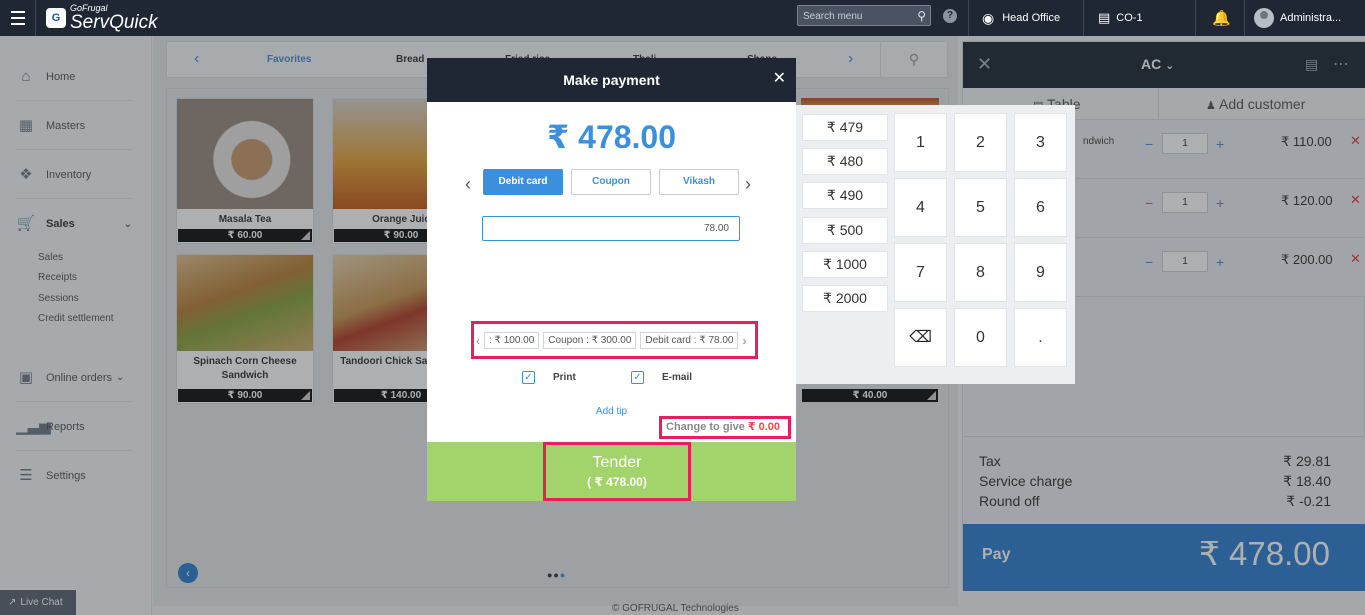 Image resolution: width=1365 pixels, height=615 pixels. Describe the element at coordinates (611, 228) in the screenshot. I see `payment-amount-input` at that location.